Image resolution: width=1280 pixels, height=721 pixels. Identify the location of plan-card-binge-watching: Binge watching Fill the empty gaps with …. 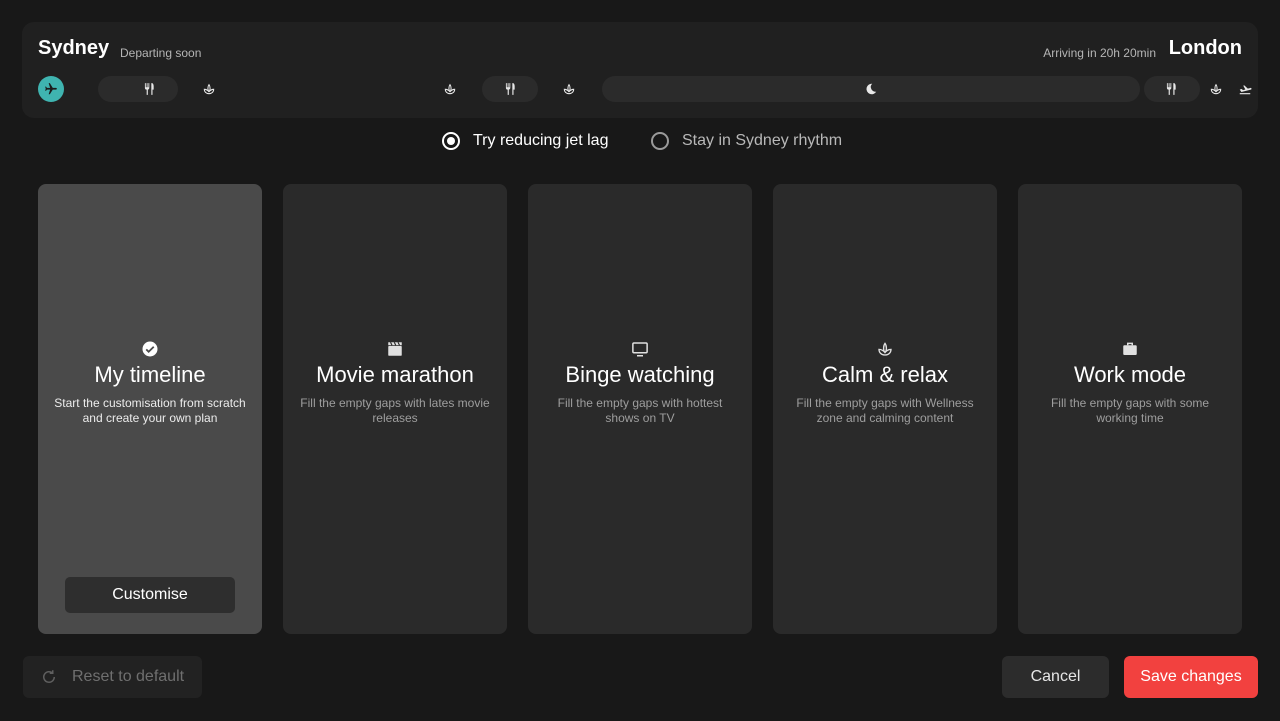
(640, 409).